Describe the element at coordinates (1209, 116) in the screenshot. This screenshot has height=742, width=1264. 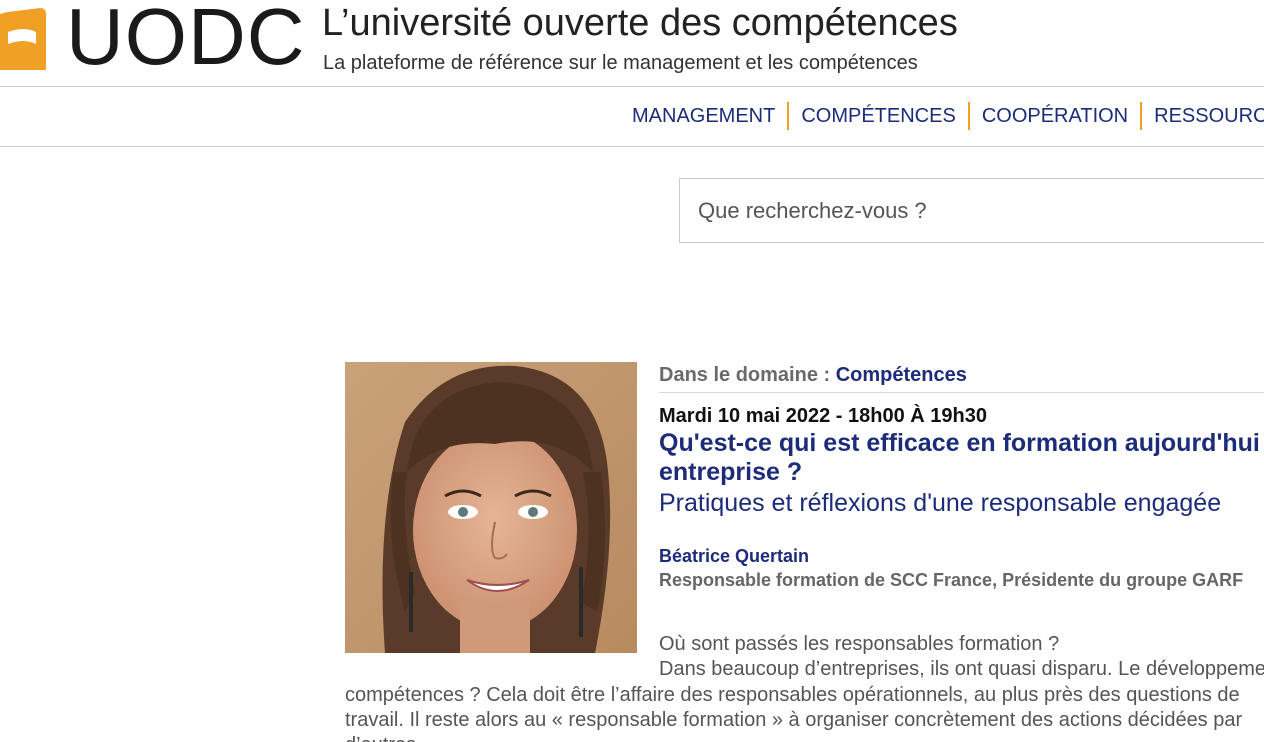
I see `nav-item-ressources: RESSOURCES` at that location.